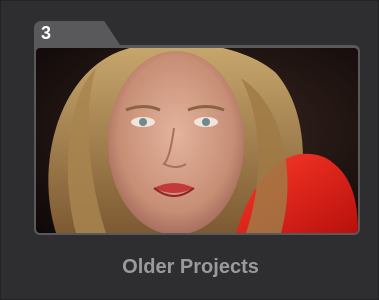  What do you see at coordinates (46, 33) in the screenshot?
I see `project-count-badge: 3` at bounding box center [46, 33].